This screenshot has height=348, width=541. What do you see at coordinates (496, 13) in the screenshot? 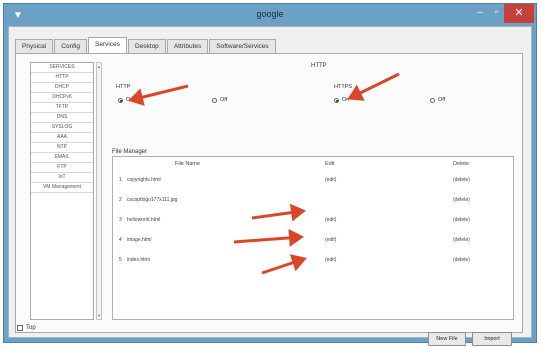
I see `maximize-button: ▫` at bounding box center [496, 13].